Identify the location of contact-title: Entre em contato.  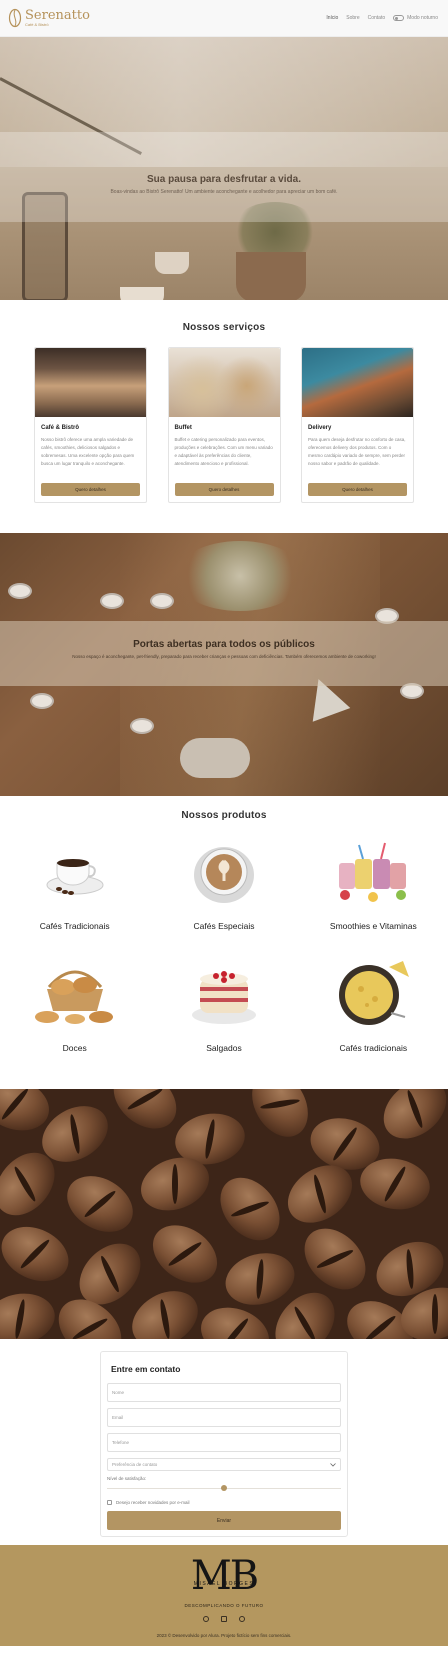
(146, 1369).